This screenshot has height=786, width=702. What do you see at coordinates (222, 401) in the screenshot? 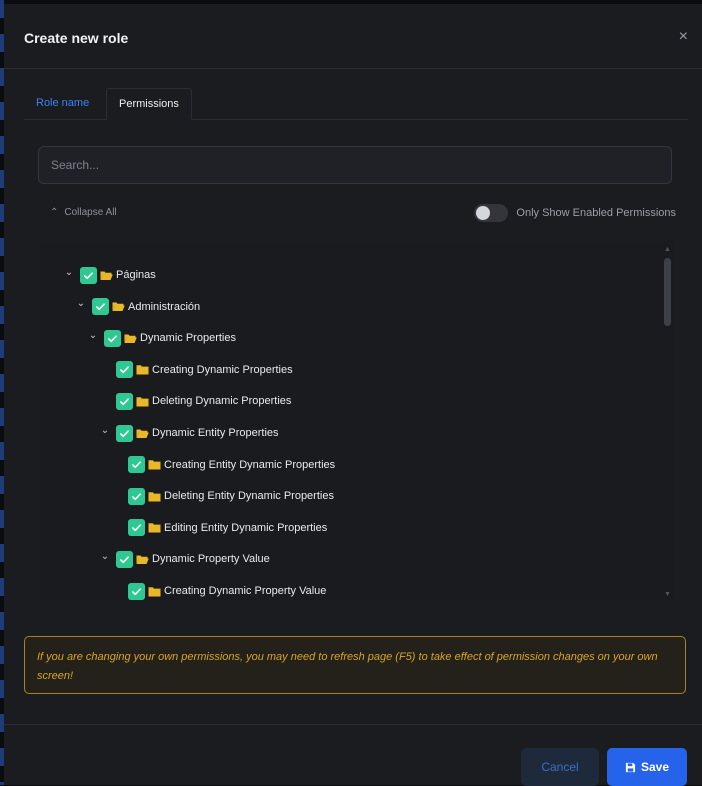
I see `tree-row-label: Deleting Dynamic Properties` at bounding box center [222, 401].